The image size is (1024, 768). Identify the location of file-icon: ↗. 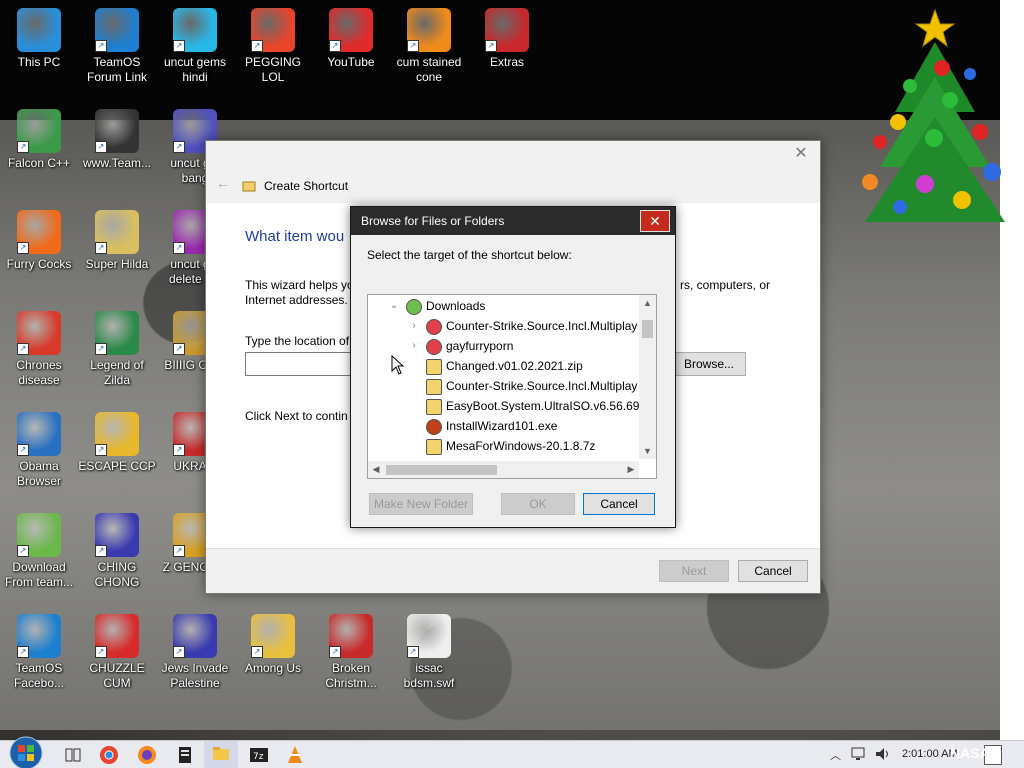
(117, 131).